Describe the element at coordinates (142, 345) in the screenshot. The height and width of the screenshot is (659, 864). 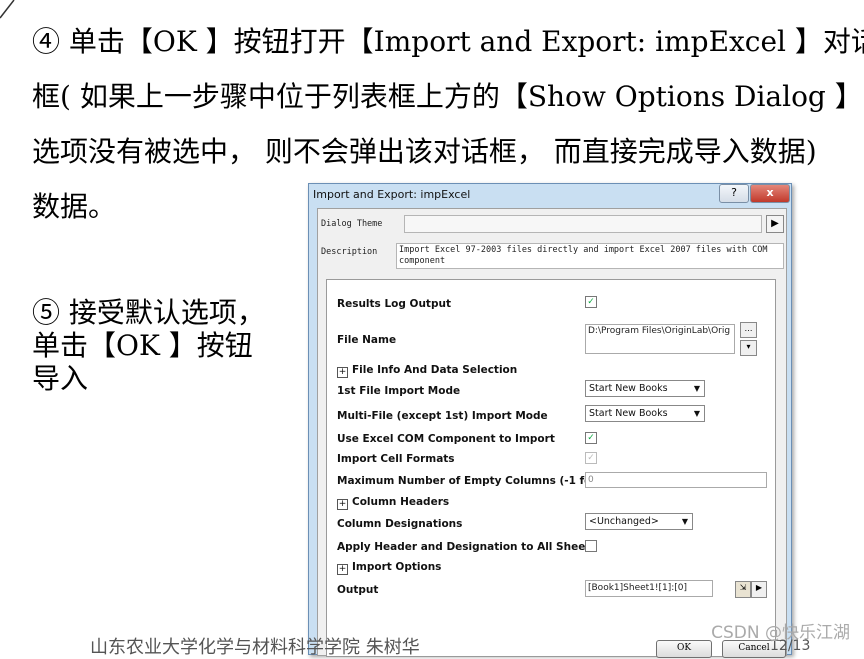
I see `step5-line-2: 单击【OK 】按钮` at that location.